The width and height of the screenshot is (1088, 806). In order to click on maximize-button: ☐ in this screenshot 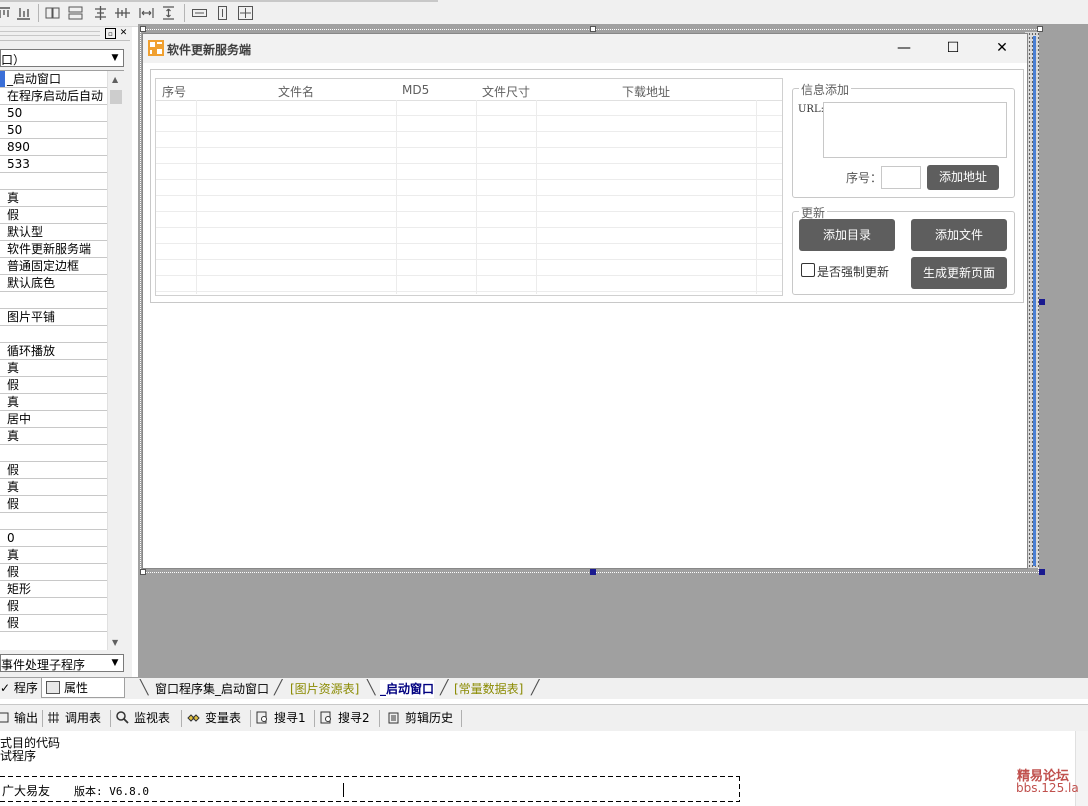, I will do `click(953, 48)`.